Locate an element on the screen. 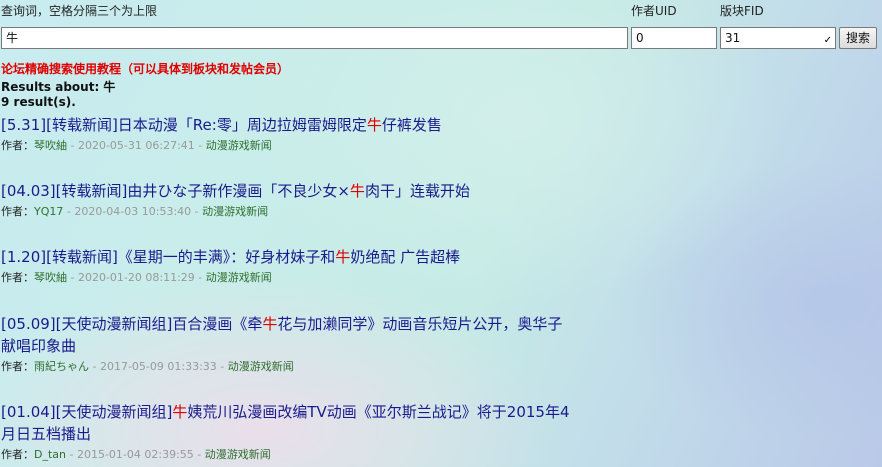 The image size is (882, 467). result-title-text: 肉干」连载开始 is located at coordinates (417, 191).